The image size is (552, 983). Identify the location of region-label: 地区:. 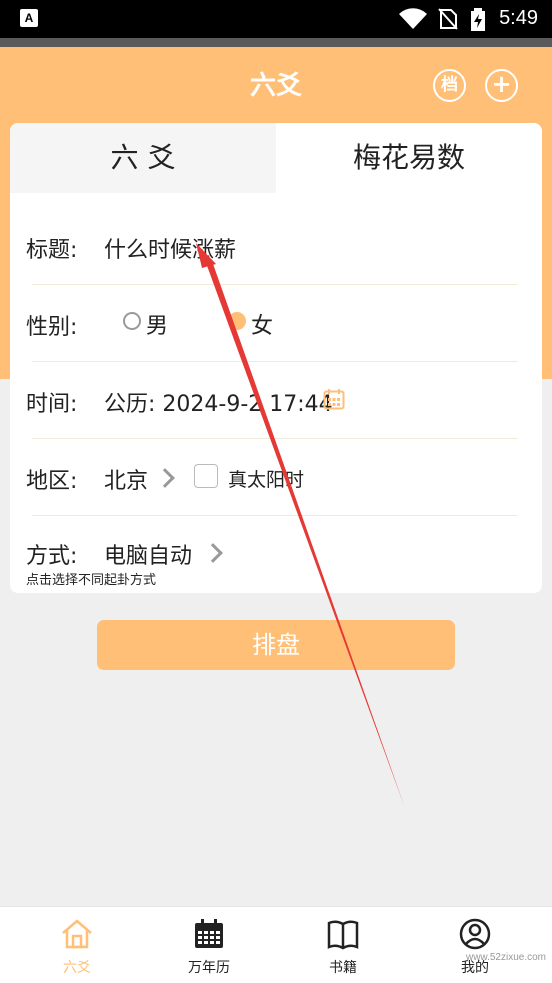
(52, 481).